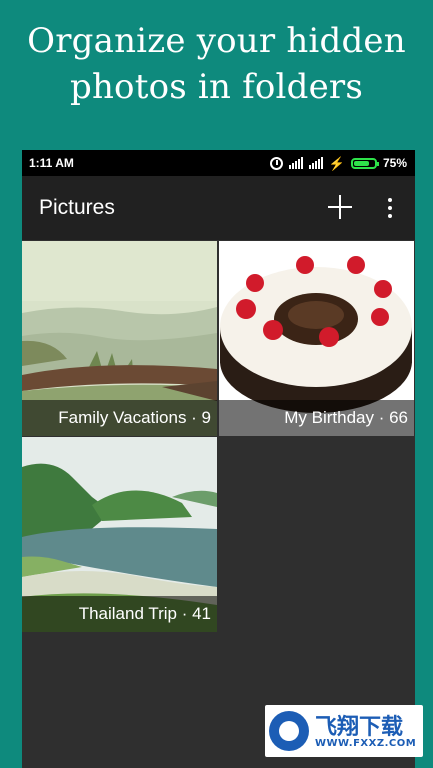 The height and width of the screenshot is (768, 433). I want to click on app-bar: Pictures, so click(218, 208).